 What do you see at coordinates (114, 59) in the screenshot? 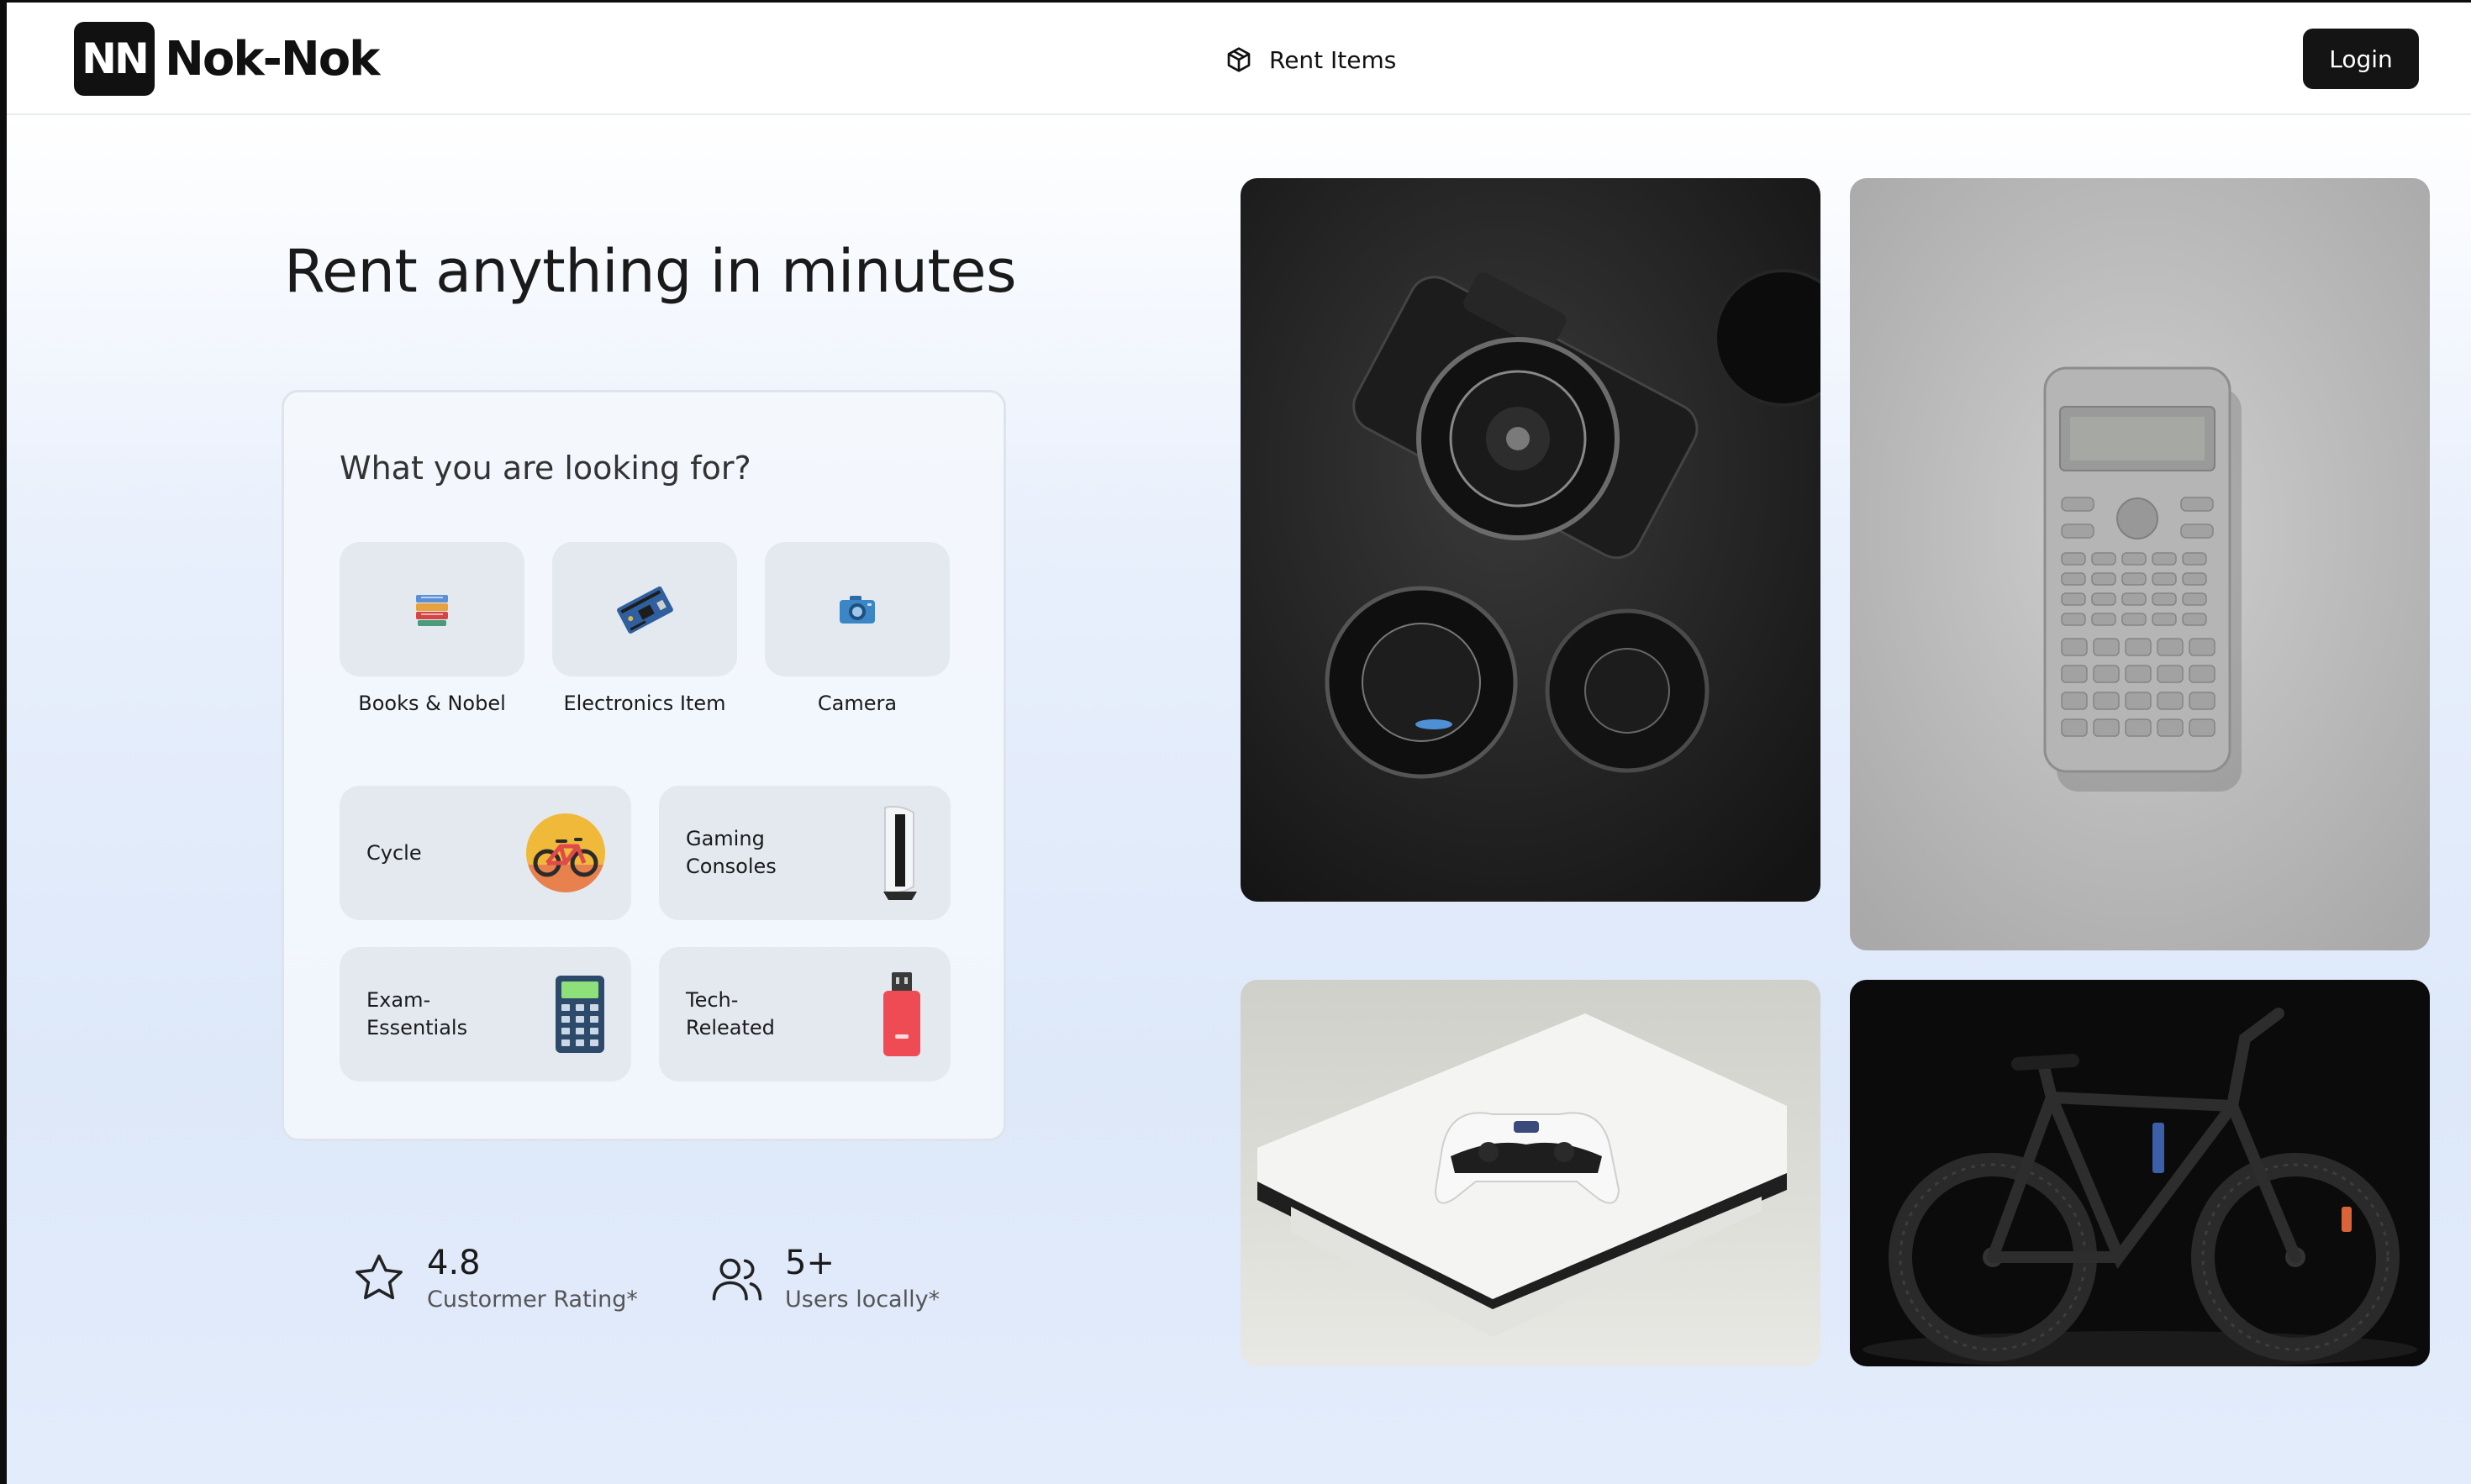
I see `logo-mark: NN` at bounding box center [114, 59].